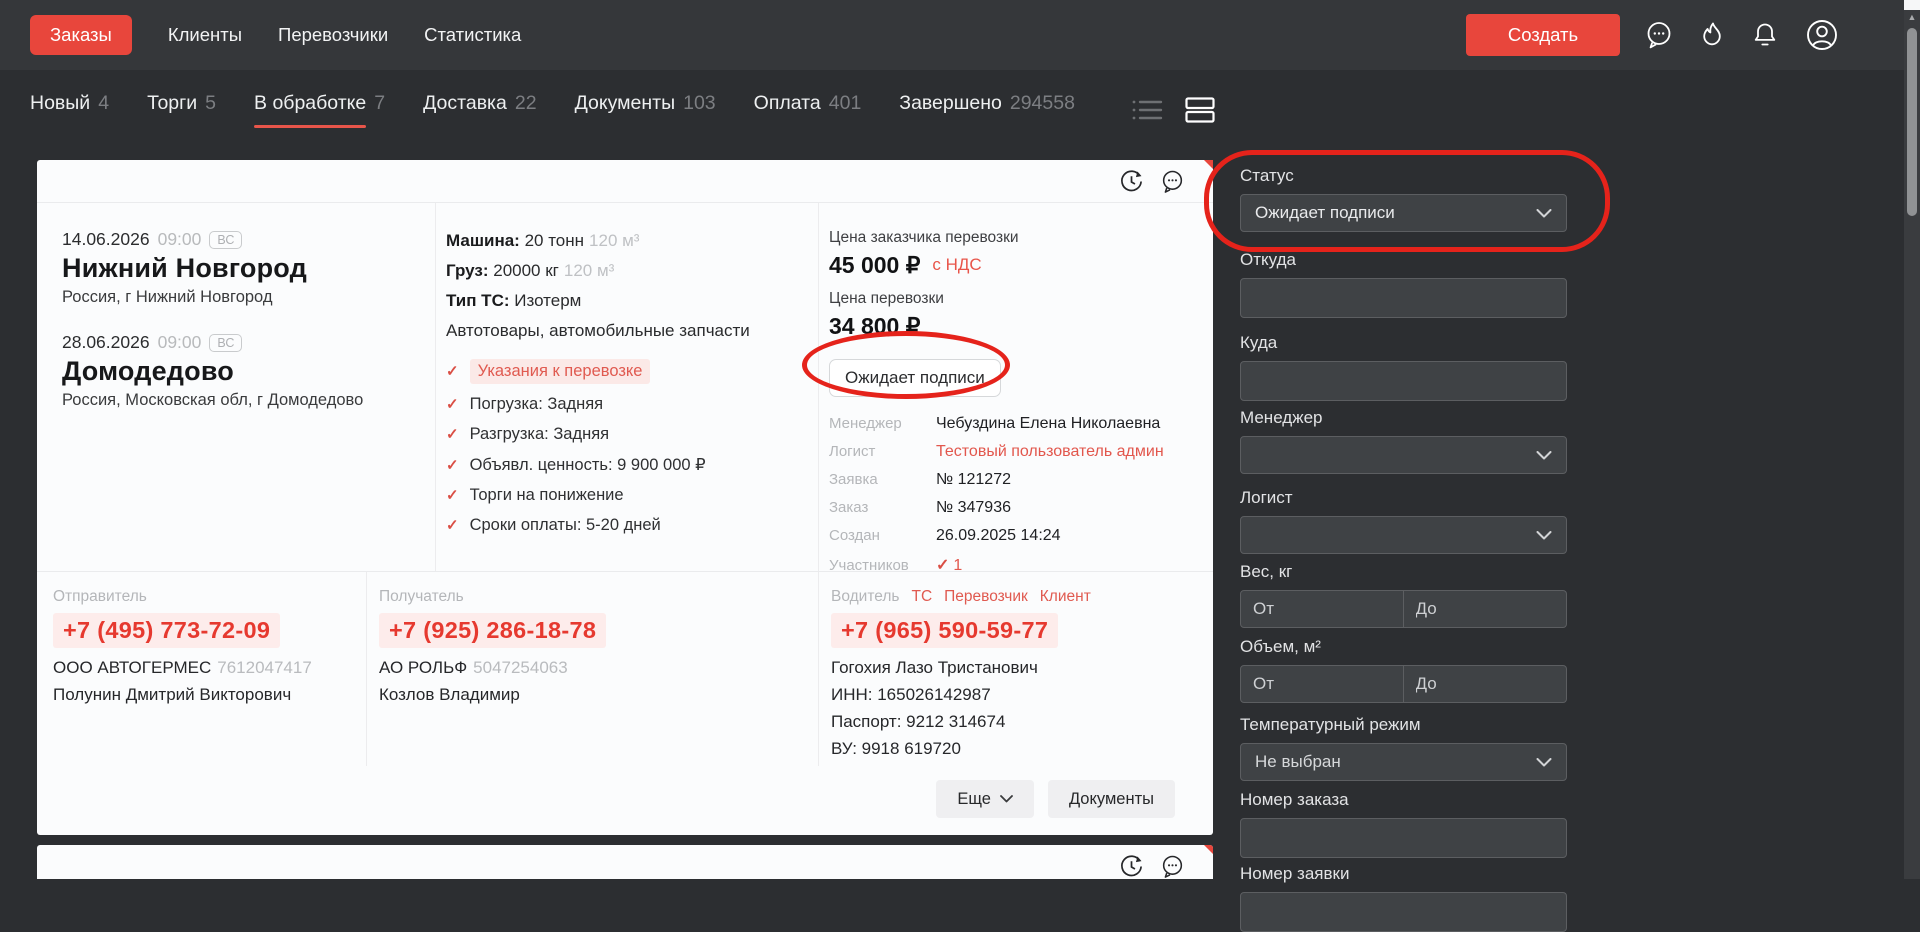 This screenshot has width=1920, height=932. What do you see at coordinates (449, 694) in the screenshot?
I see `receiver-person: Козлов Владимир` at bounding box center [449, 694].